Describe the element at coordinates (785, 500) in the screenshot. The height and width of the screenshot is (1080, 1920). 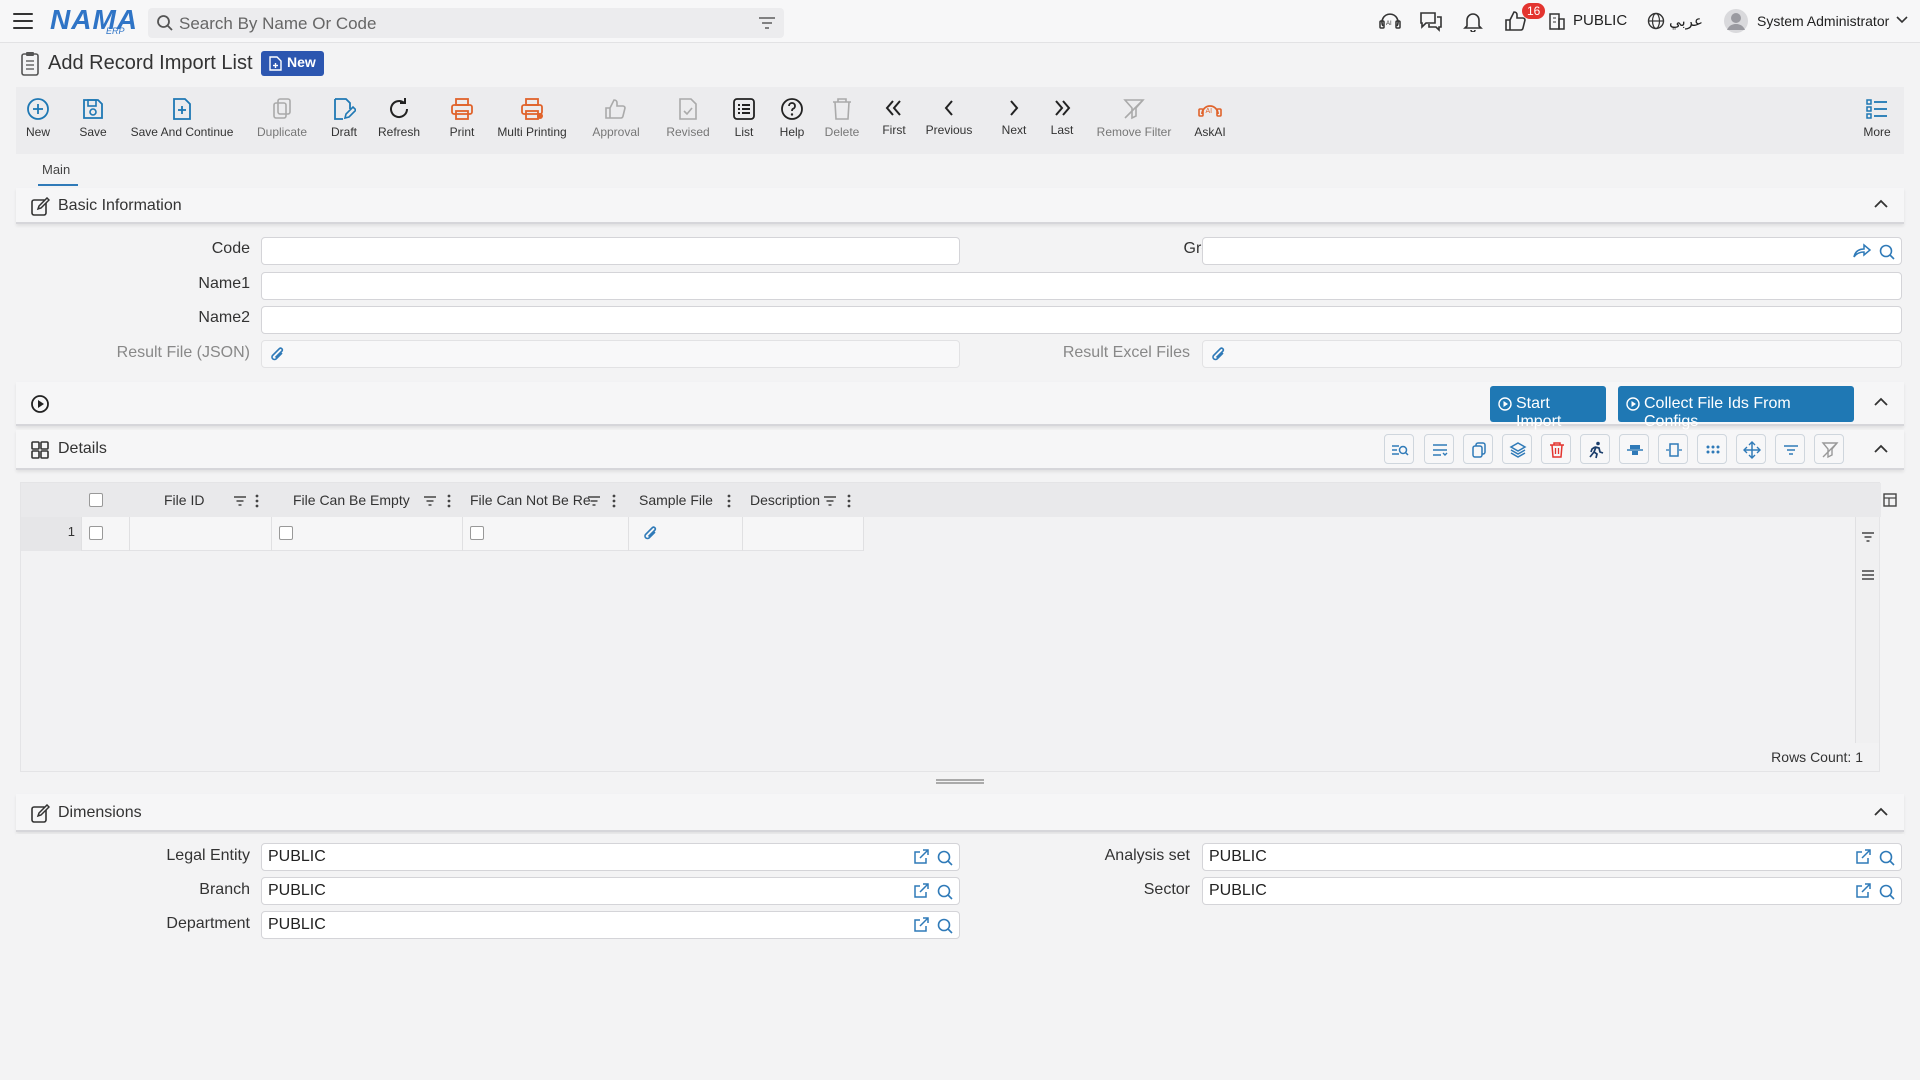
I see `column-header-description: Description` at that location.